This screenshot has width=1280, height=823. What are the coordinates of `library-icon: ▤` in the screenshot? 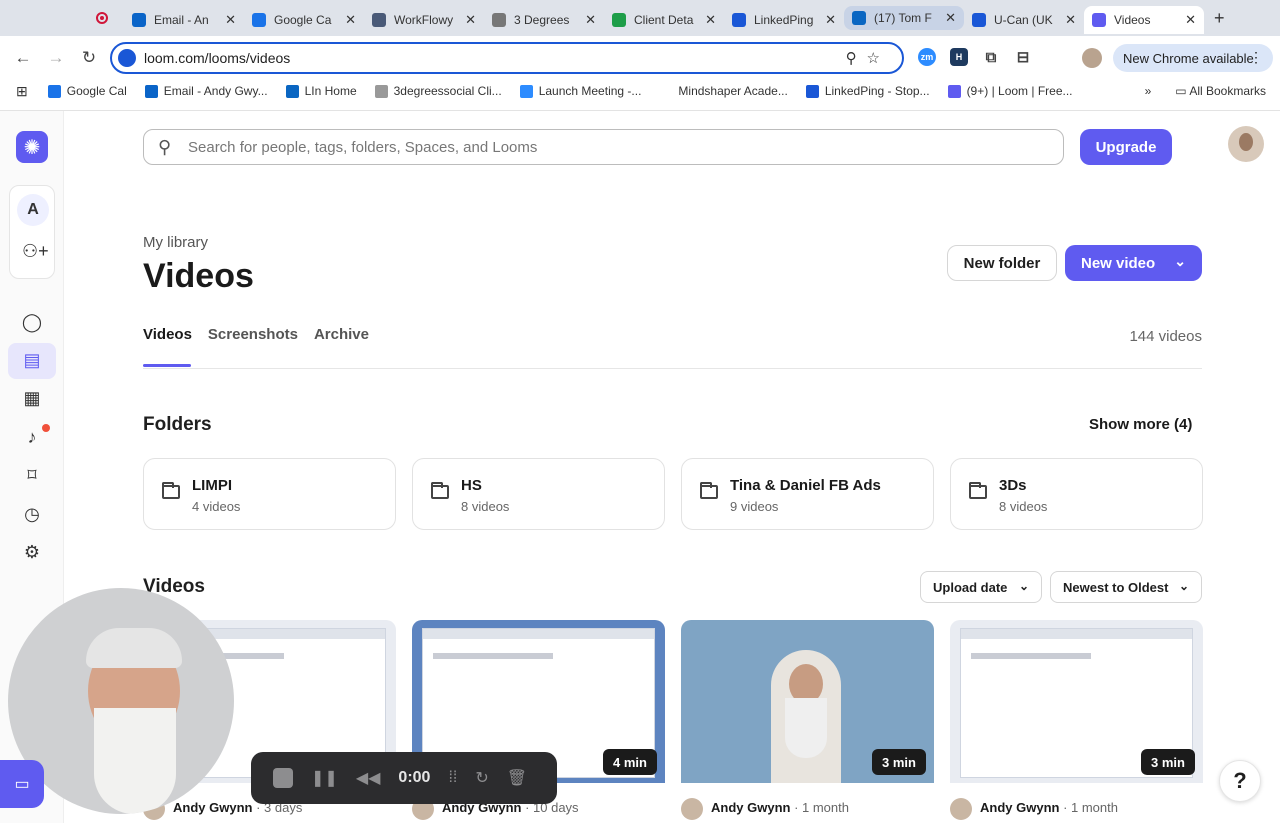 It's located at (32, 360).